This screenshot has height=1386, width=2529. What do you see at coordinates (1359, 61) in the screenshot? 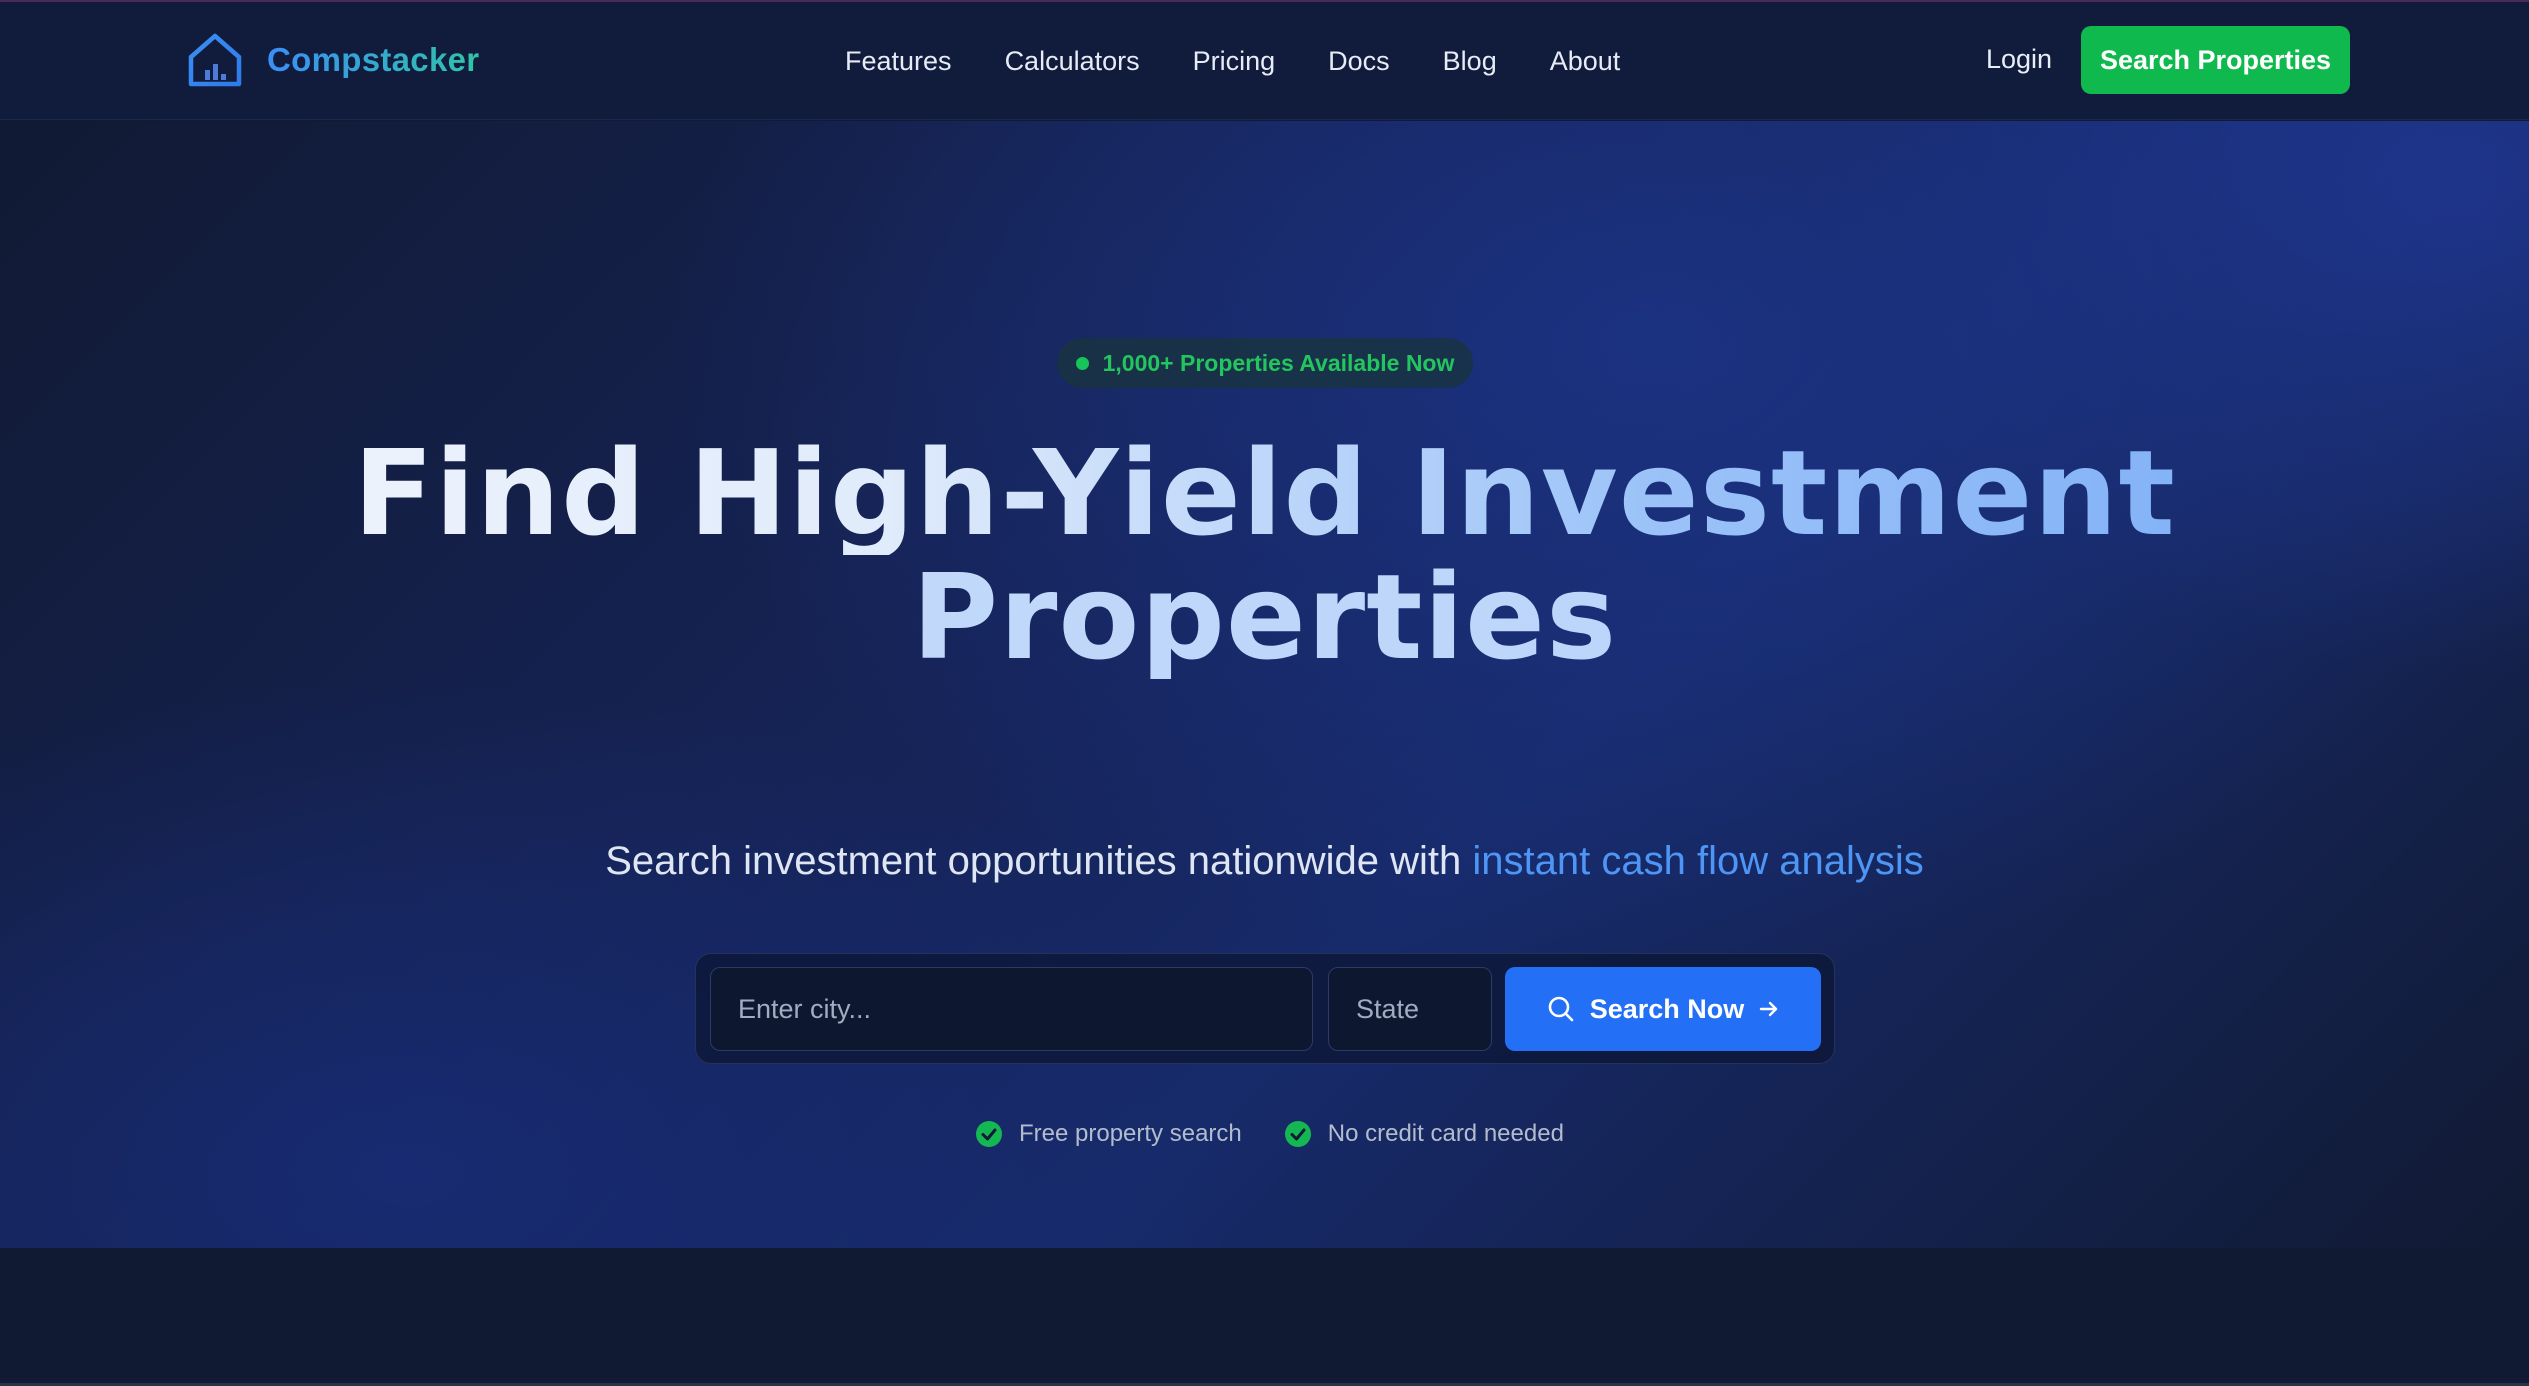
I see `nav-docs: Docs` at bounding box center [1359, 61].